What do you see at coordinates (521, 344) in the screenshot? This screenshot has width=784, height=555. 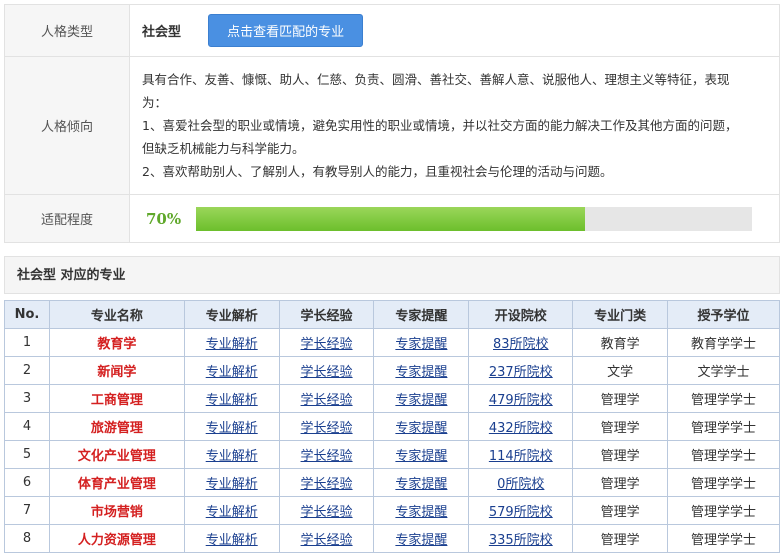 I see `schools-count-link: 83所院校` at bounding box center [521, 344].